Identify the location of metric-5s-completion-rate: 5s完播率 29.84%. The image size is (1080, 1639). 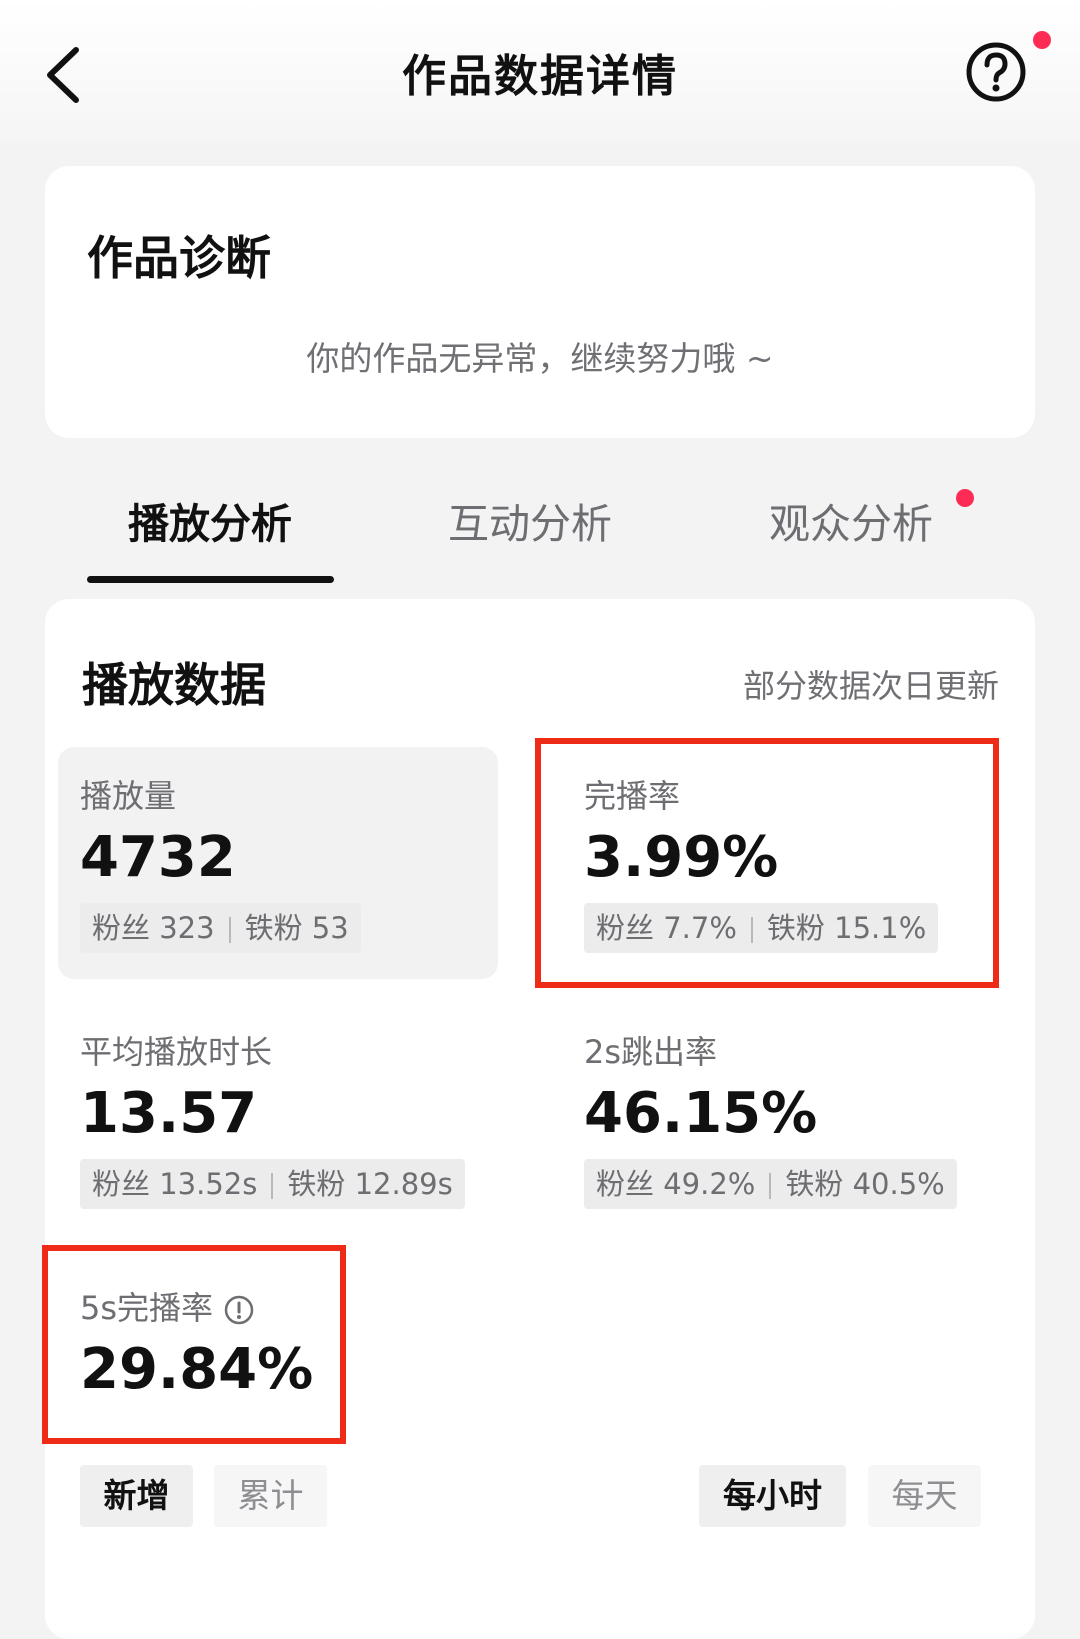
(198, 1344).